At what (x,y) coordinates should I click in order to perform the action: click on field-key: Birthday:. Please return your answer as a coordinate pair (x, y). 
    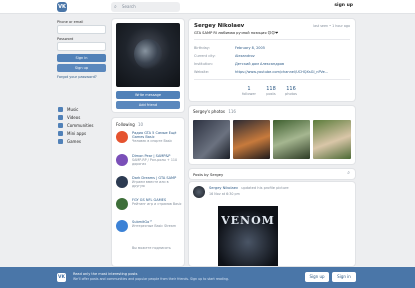
    Looking at the image, I should click on (202, 48).